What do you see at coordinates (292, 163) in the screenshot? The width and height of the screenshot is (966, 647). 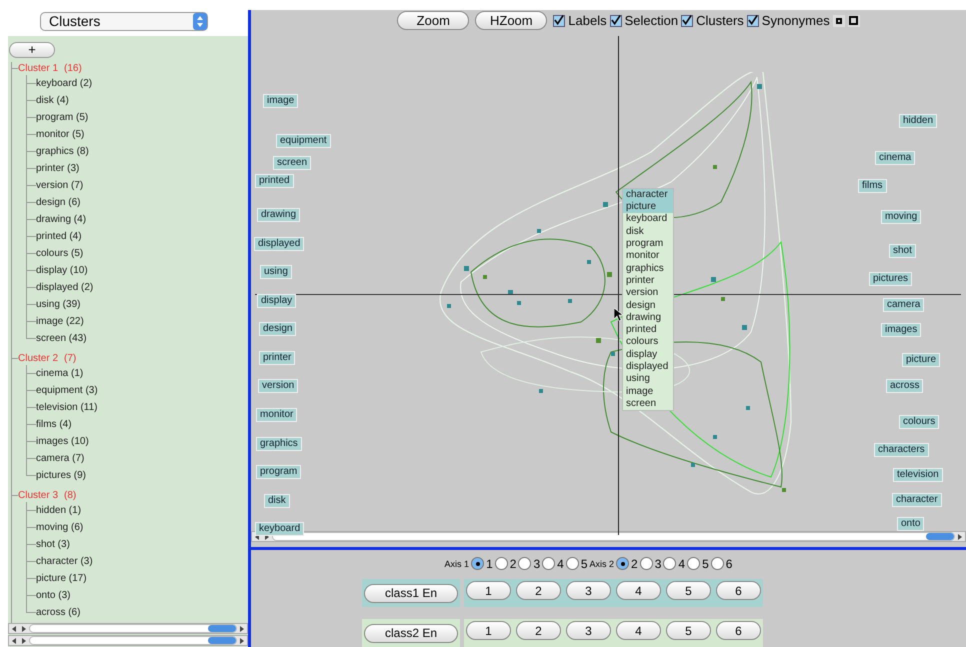 I see `word-label: screen` at bounding box center [292, 163].